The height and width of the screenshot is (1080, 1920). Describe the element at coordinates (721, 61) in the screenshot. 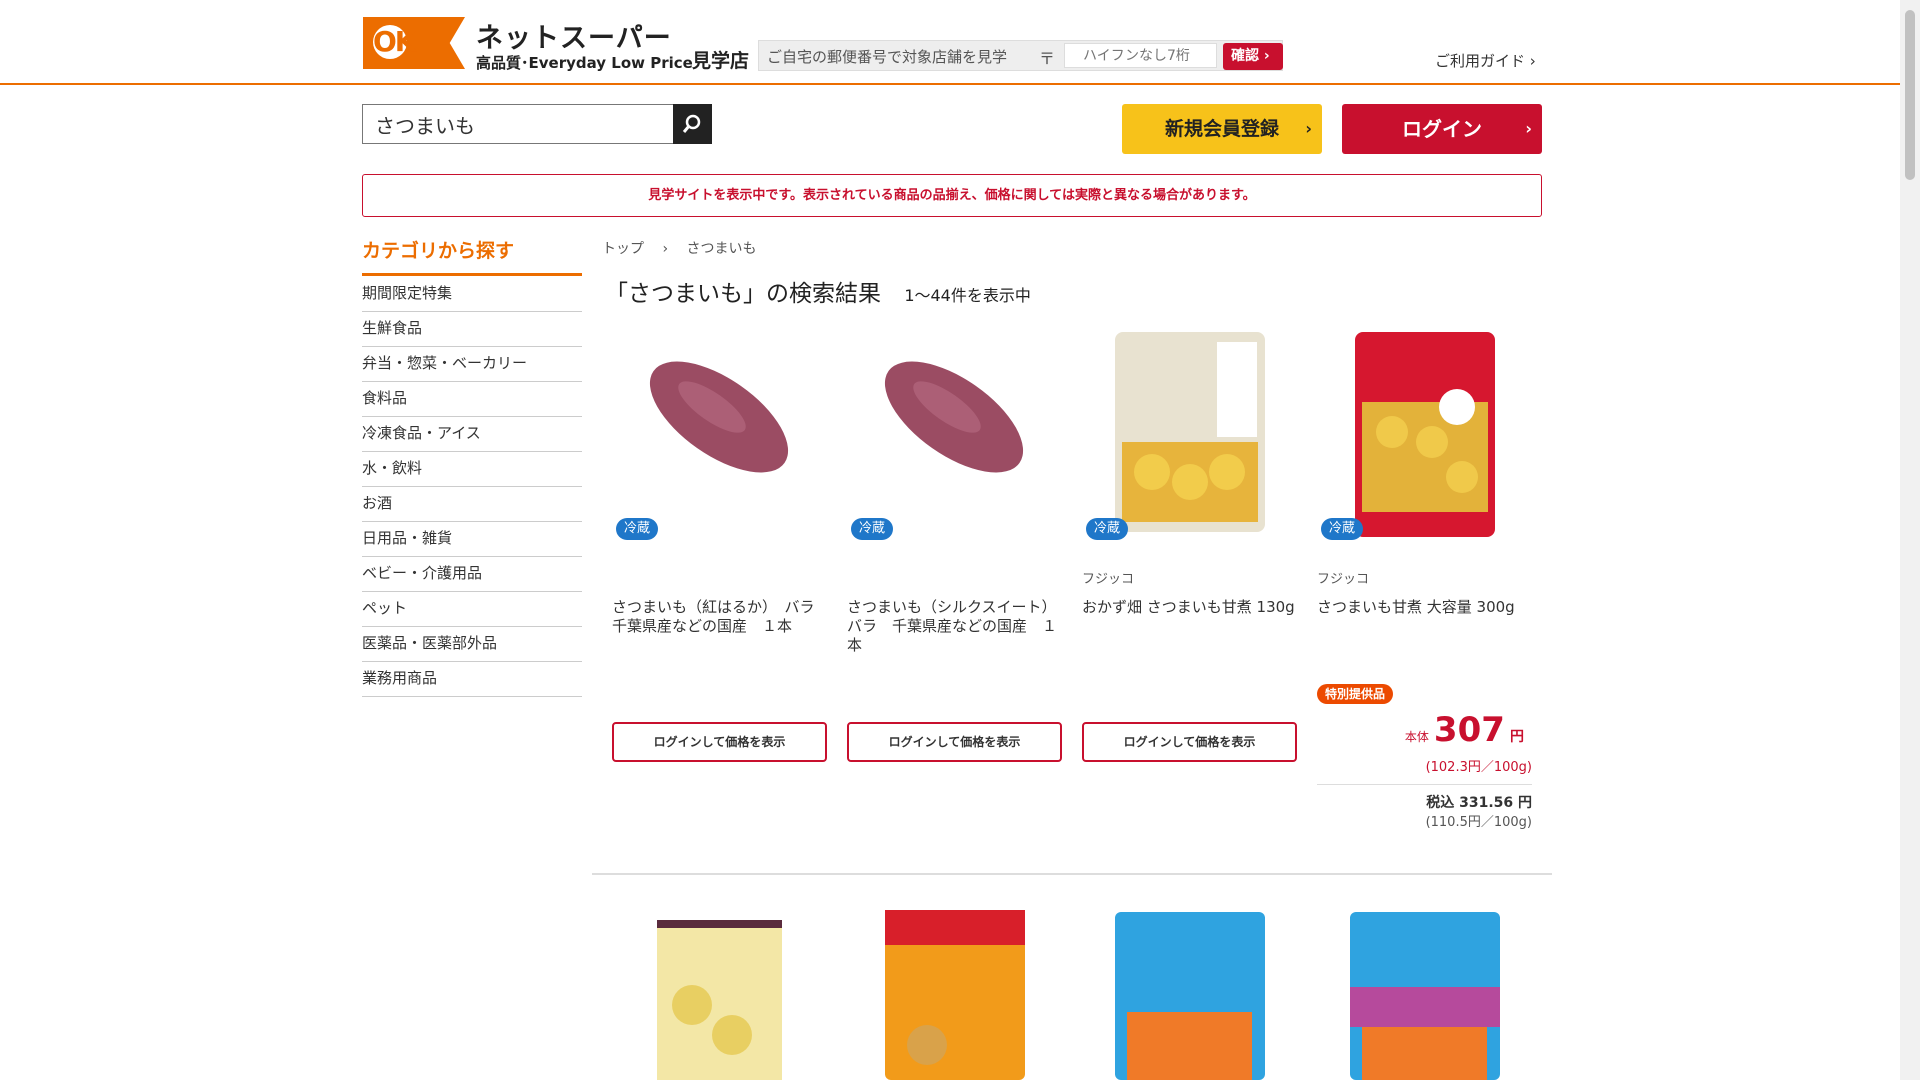

I see `store-label: 見学店` at that location.